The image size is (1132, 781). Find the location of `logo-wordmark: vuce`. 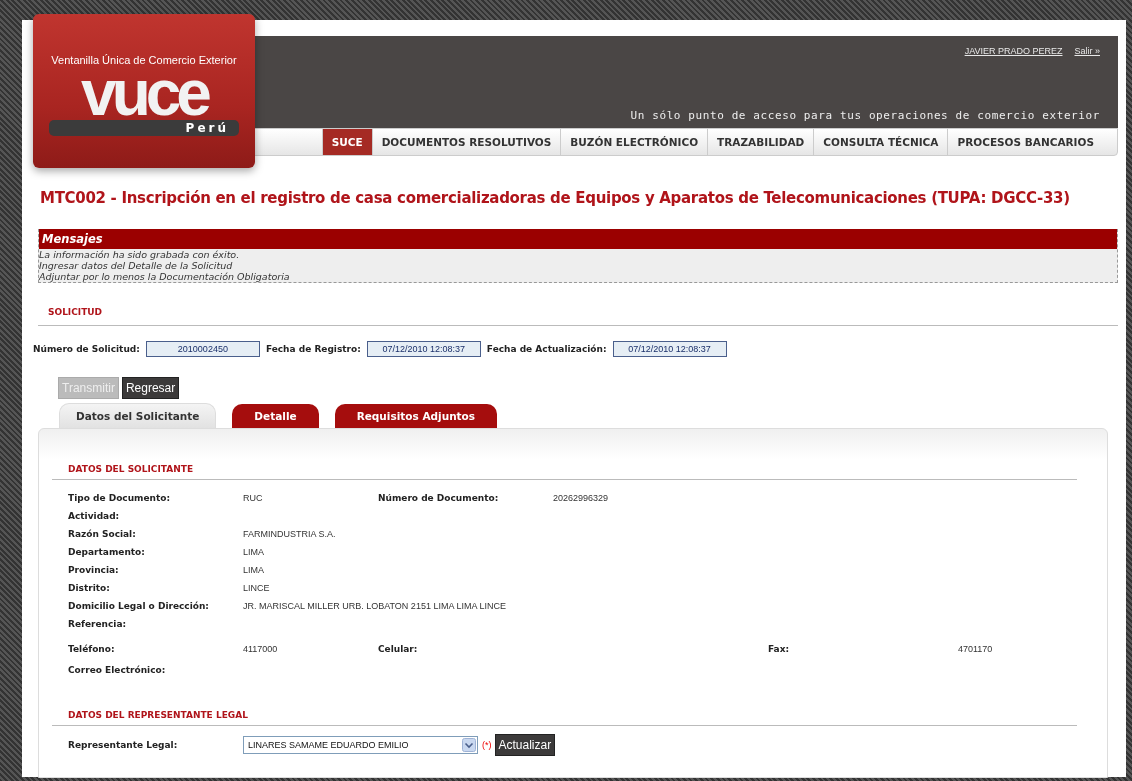

logo-wordmark: vuce is located at coordinates (144, 93).